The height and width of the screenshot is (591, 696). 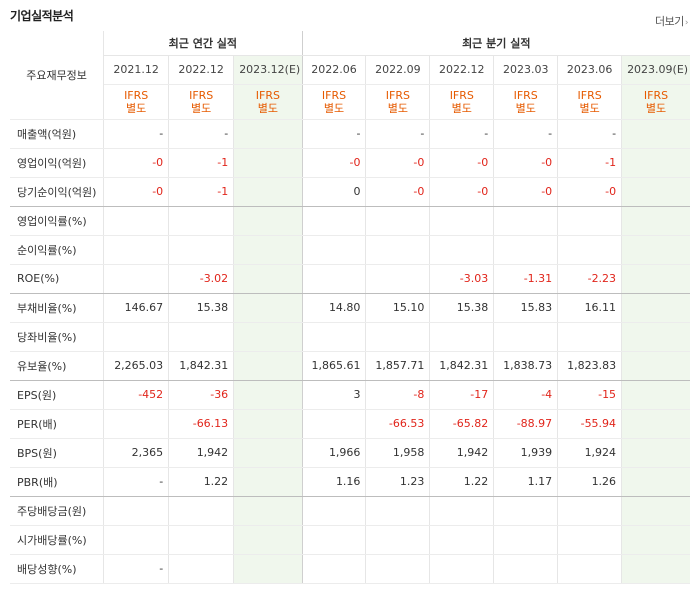 I want to click on table-cell: -17, so click(x=462, y=395).